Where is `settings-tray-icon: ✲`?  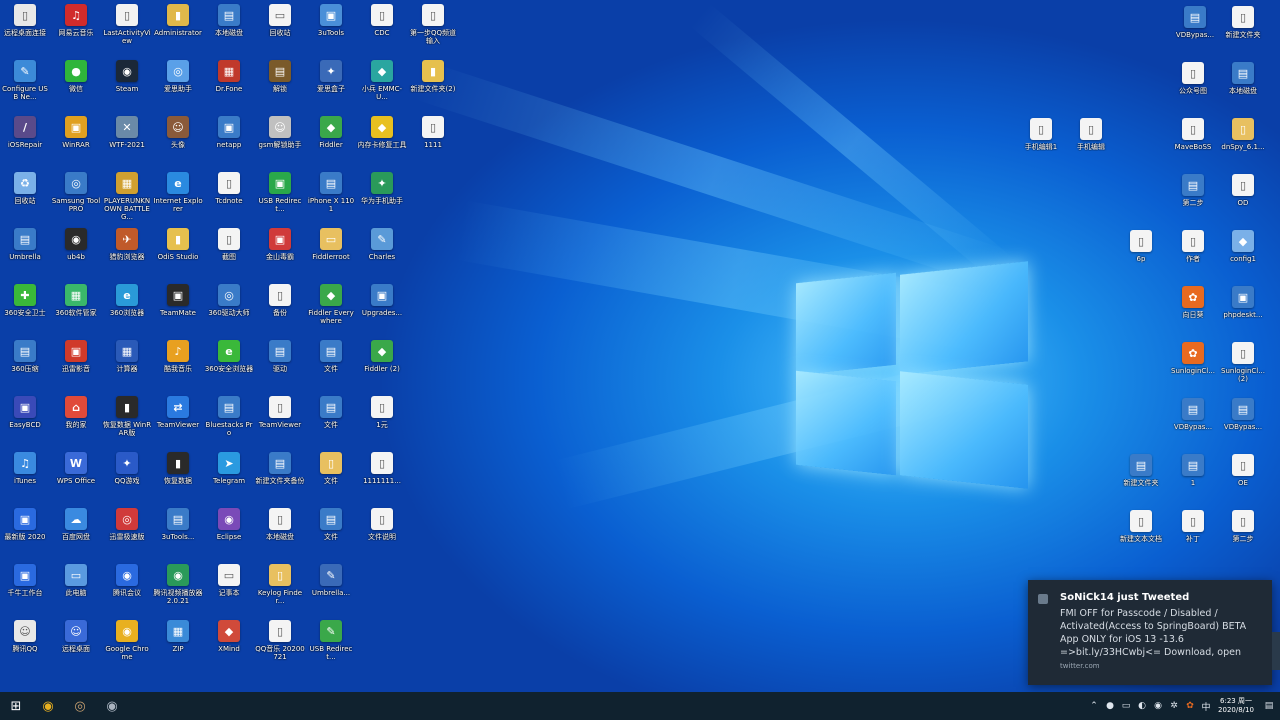
settings-tray-icon: ✲ is located at coordinates (1174, 706).